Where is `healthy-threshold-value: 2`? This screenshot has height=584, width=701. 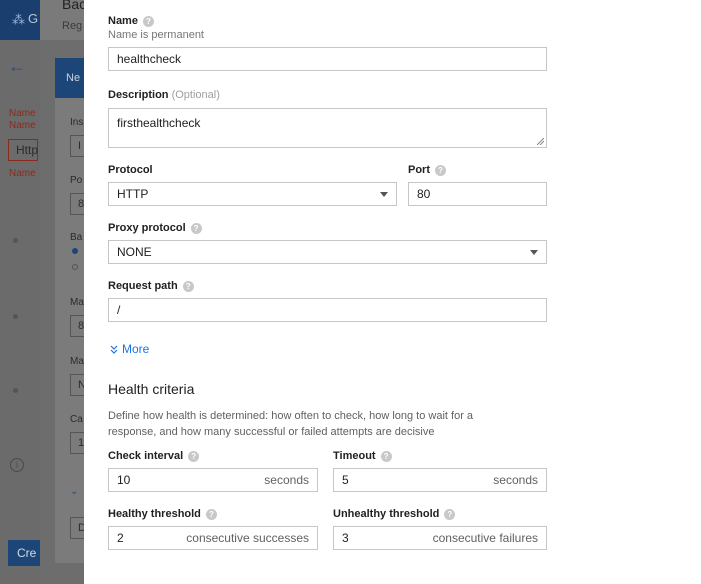 healthy-threshold-value: 2 is located at coordinates (120, 538).